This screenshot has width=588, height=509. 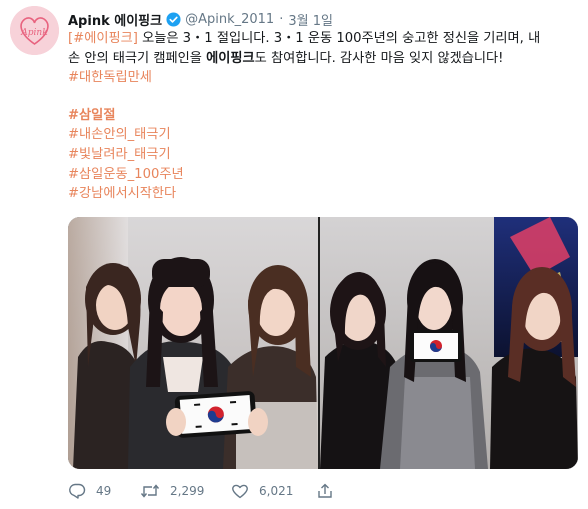 I want to click on avatar-logo-text: Apink, so click(x=33, y=33).